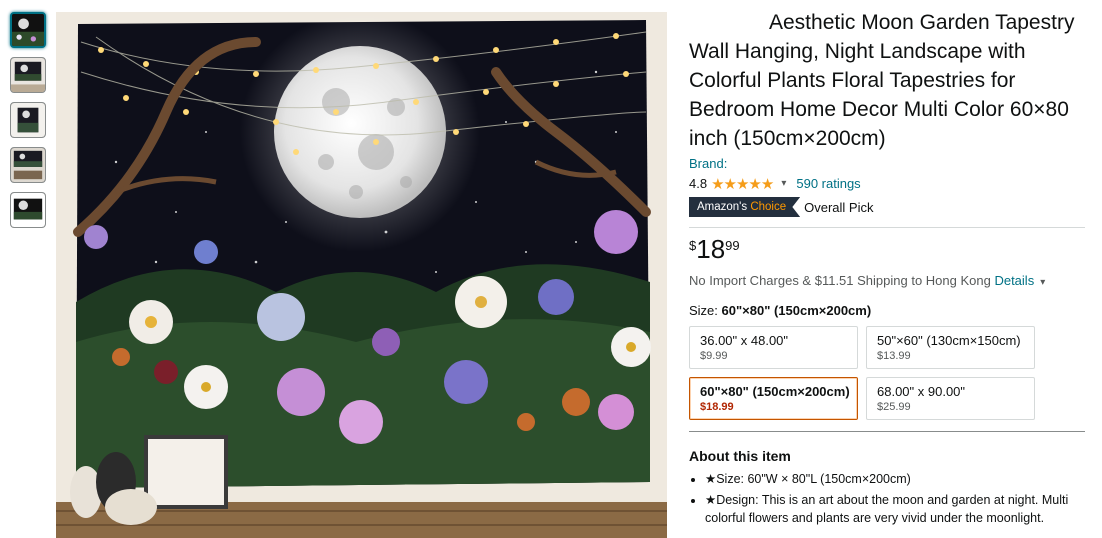 This screenshot has height=538, width=1102. Describe the element at coordinates (950, 347) in the screenshot. I see `size-option: 50"×60" (130cm×150cm) $13.99` at that location.